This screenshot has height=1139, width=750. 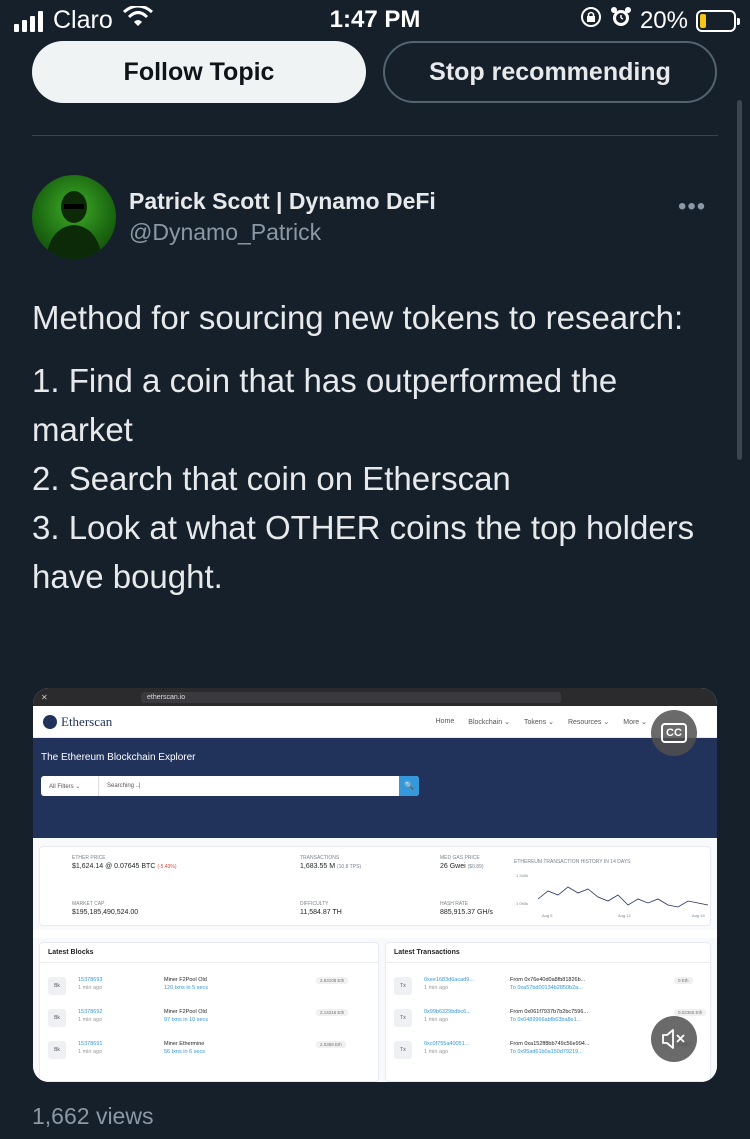 What do you see at coordinates (572, 862) in the screenshot?
I see `tx-history-chart-title: ETHEREUM TRANSACTION HISTORY IN 14 DAYS` at bounding box center [572, 862].